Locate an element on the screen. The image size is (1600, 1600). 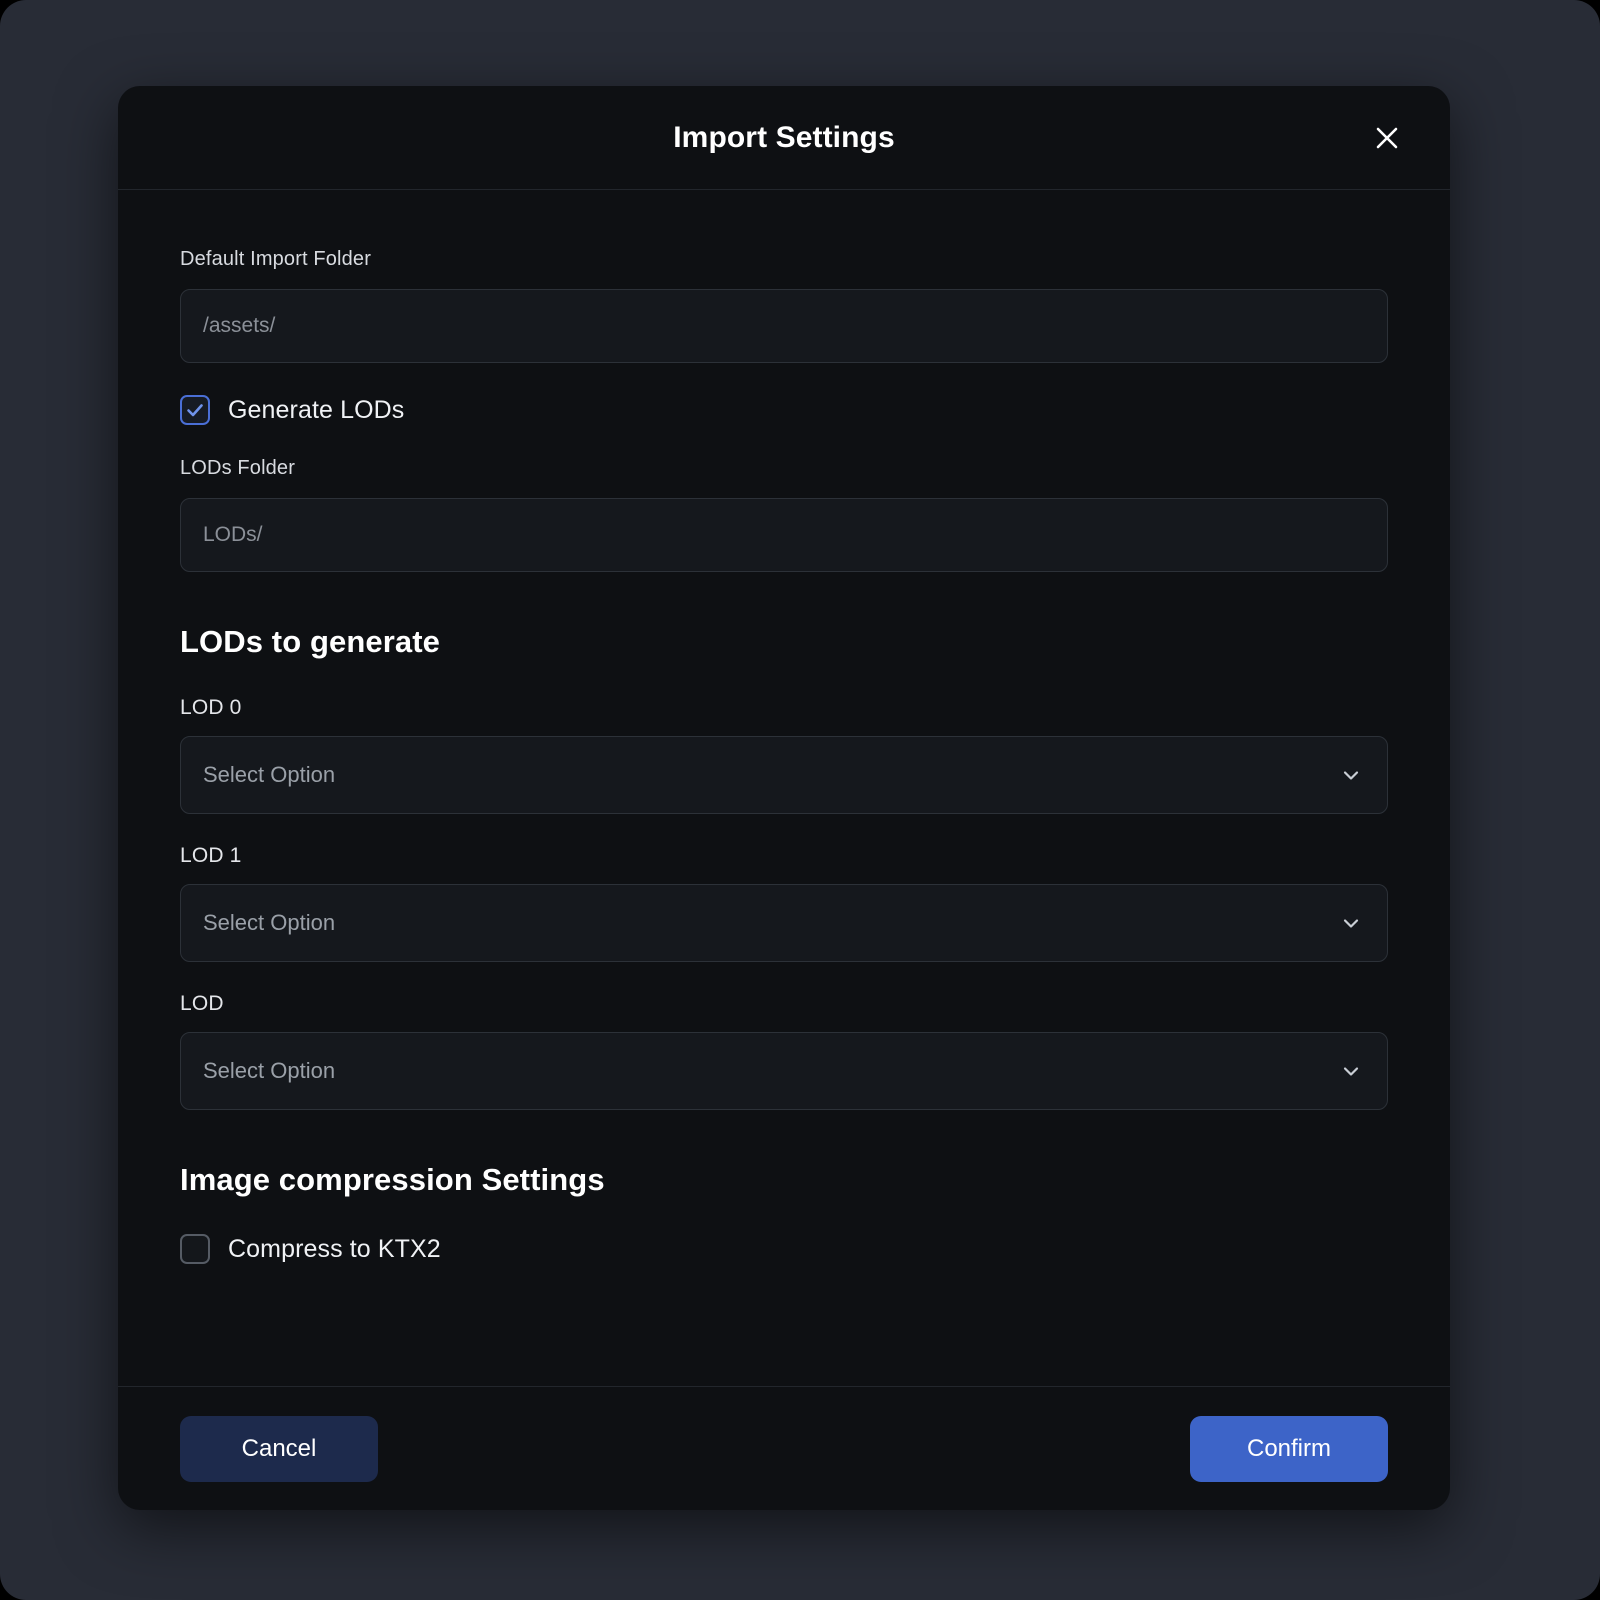
close-icon is located at coordinates (1387, 138).